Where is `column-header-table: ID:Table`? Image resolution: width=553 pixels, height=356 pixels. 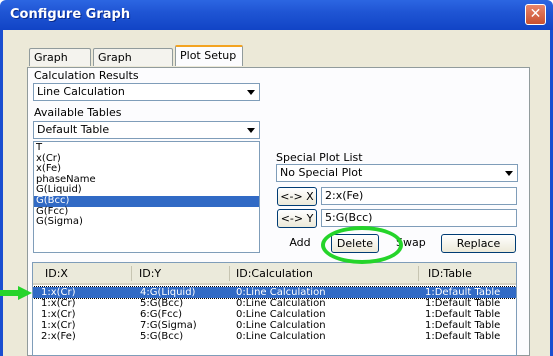
column-header-table: ID:Table is located at coordinates (450, 273).